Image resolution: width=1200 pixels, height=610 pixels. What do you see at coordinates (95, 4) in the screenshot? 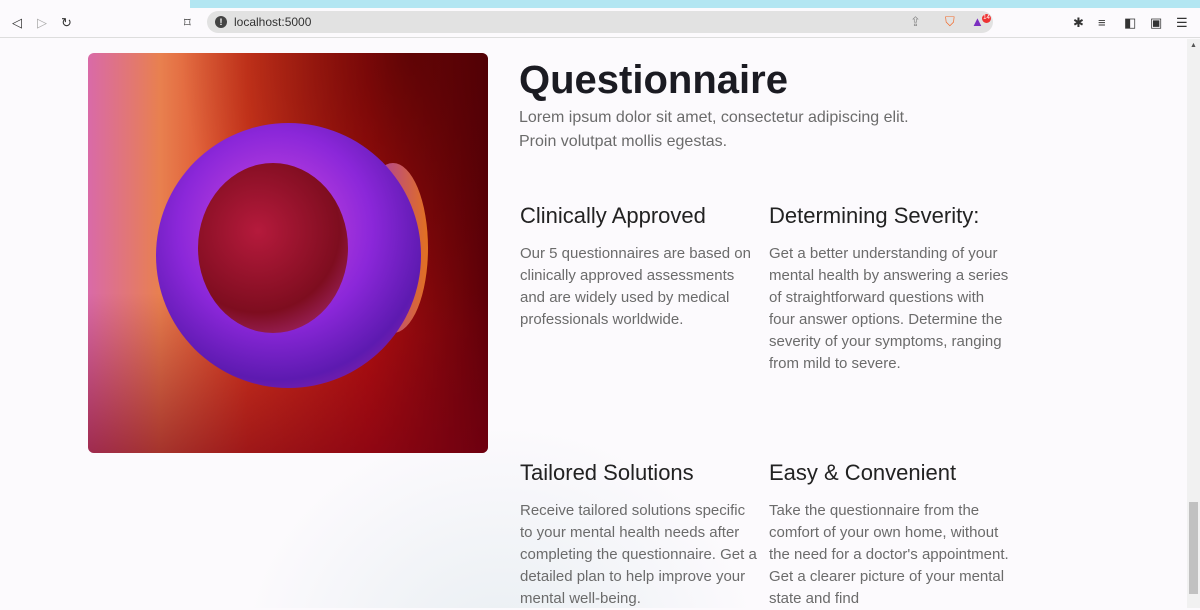
I see `active-tab` at bounding box center [95, 4].